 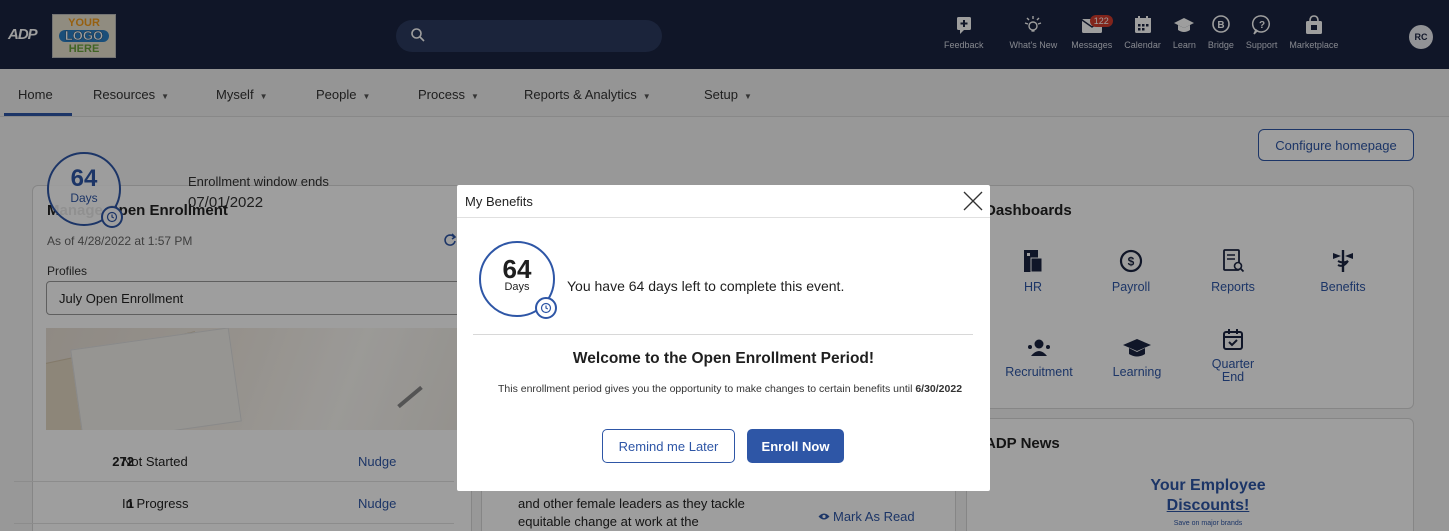 What do you see at coordinates (973, 201) in the screenshot?
I see `close-icon` at bounding box center [973, 201].